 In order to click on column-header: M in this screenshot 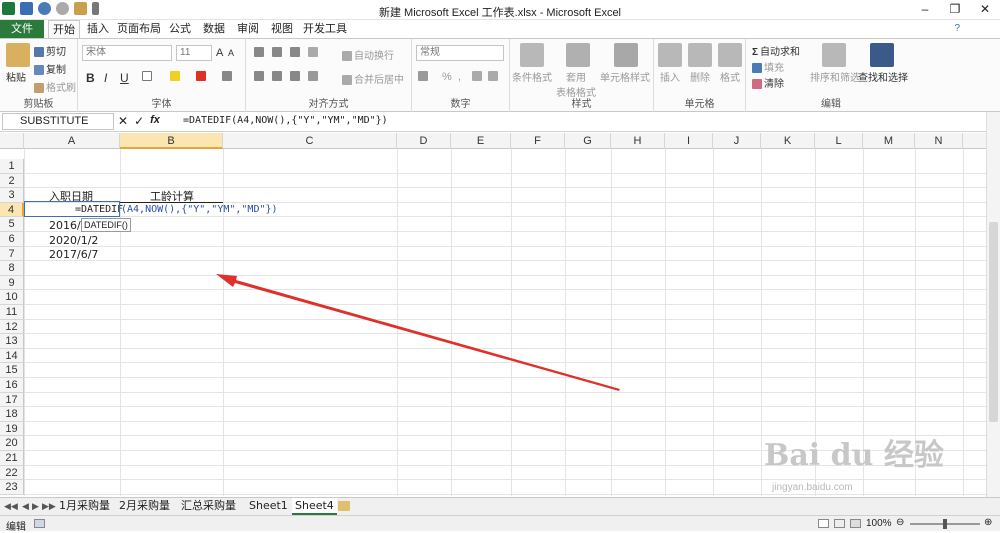, I will do `click(889, 141)`.